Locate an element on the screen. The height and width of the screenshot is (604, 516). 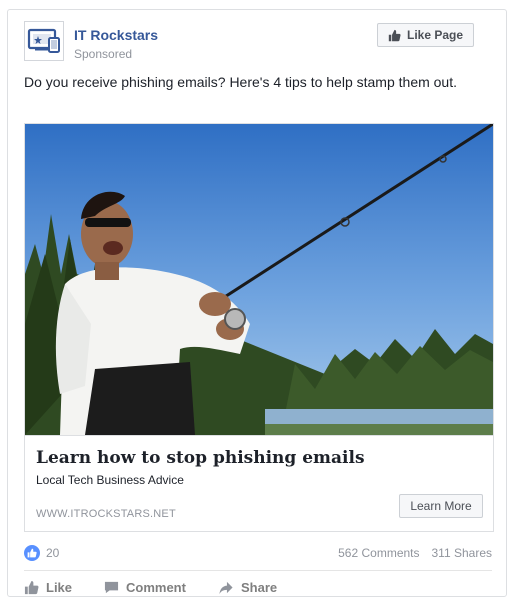
sponsored-label: Sponsored is located at coordinates (103, 54).